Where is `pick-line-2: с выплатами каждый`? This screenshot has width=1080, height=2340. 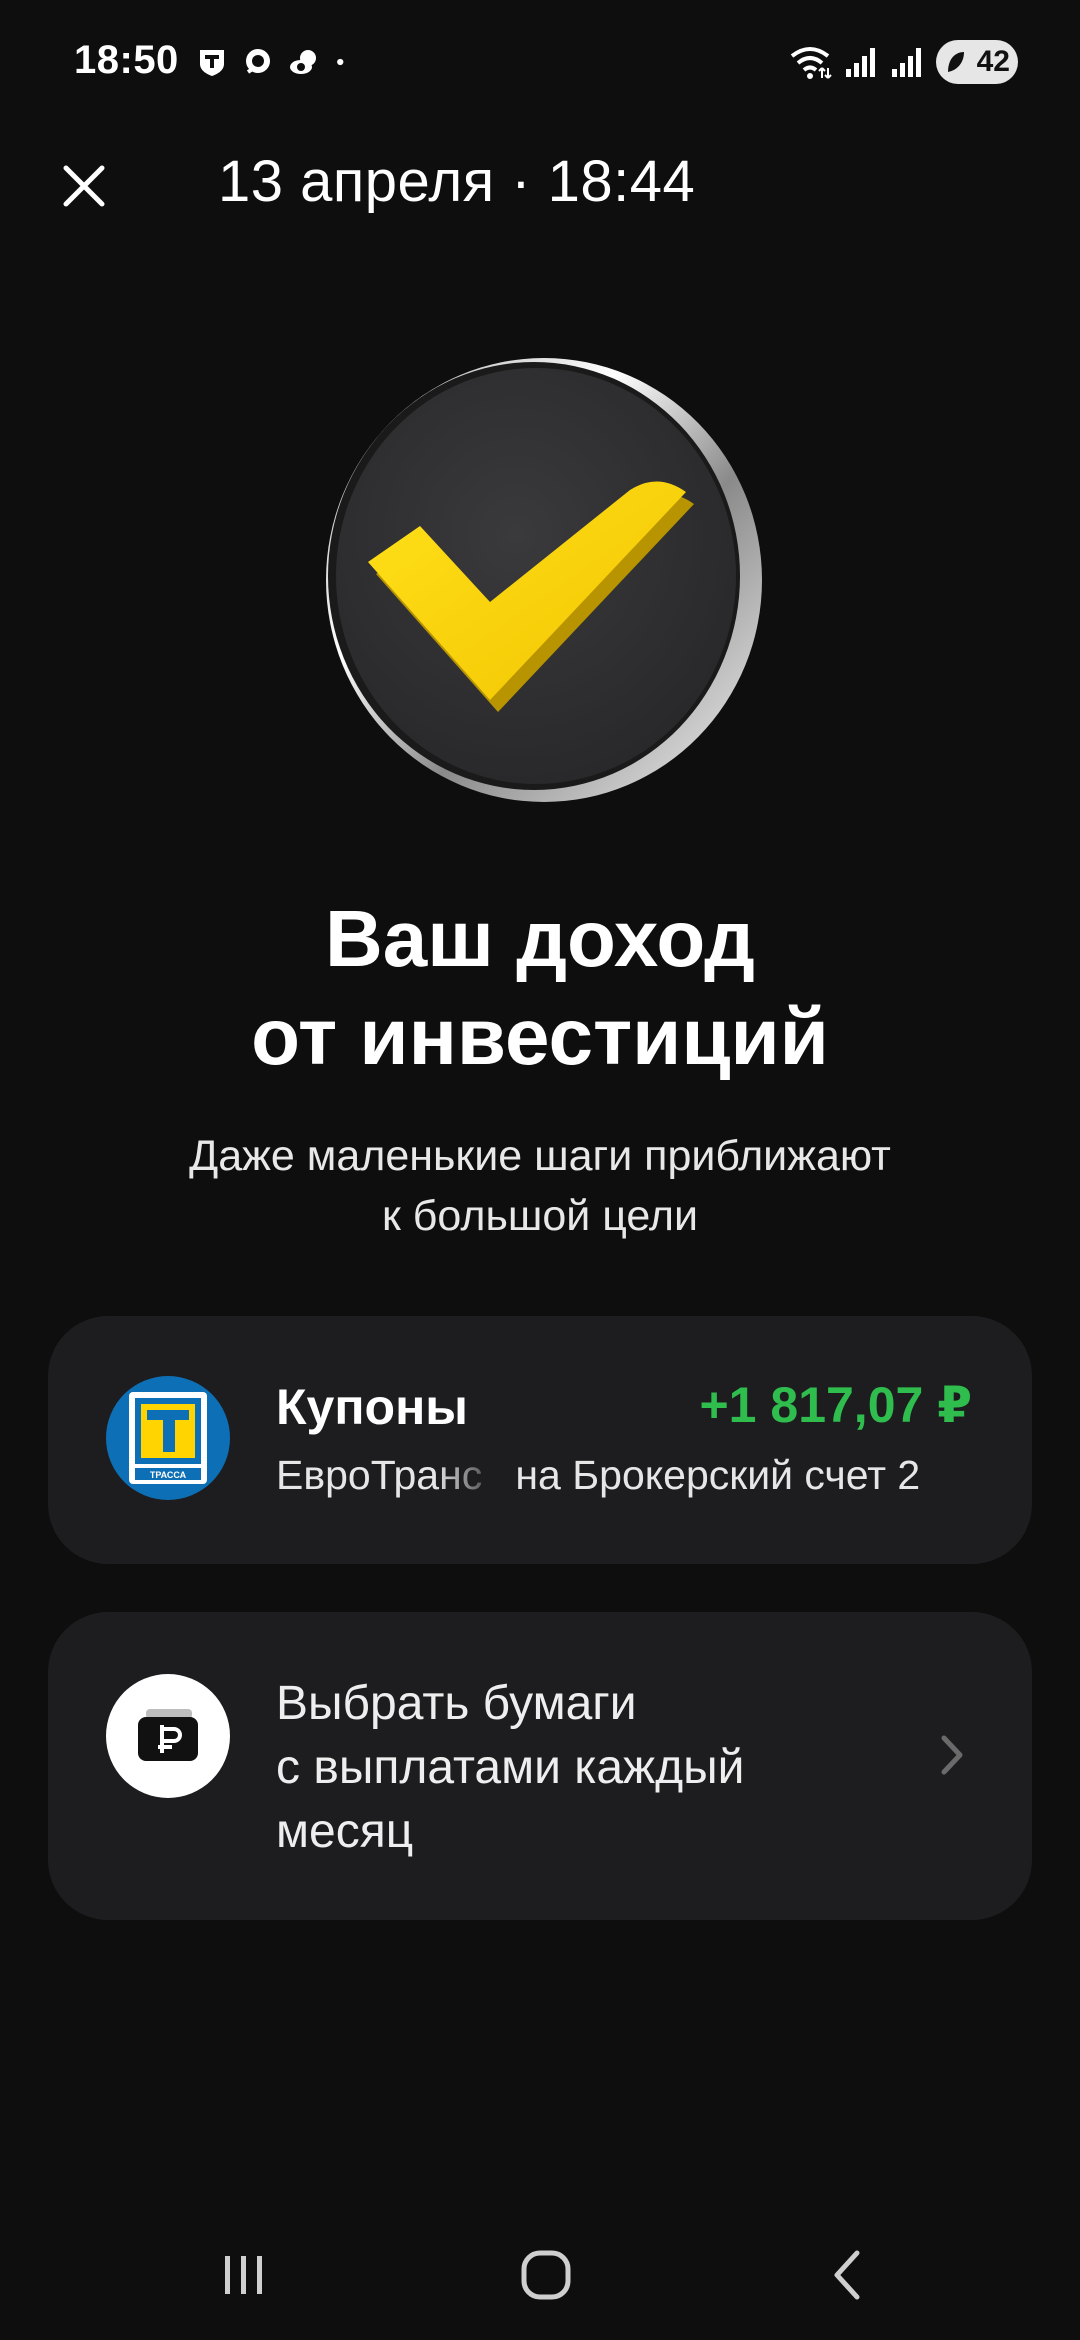
pick-line-2: с выплатами каждый is located at coordinates (510, 1767).